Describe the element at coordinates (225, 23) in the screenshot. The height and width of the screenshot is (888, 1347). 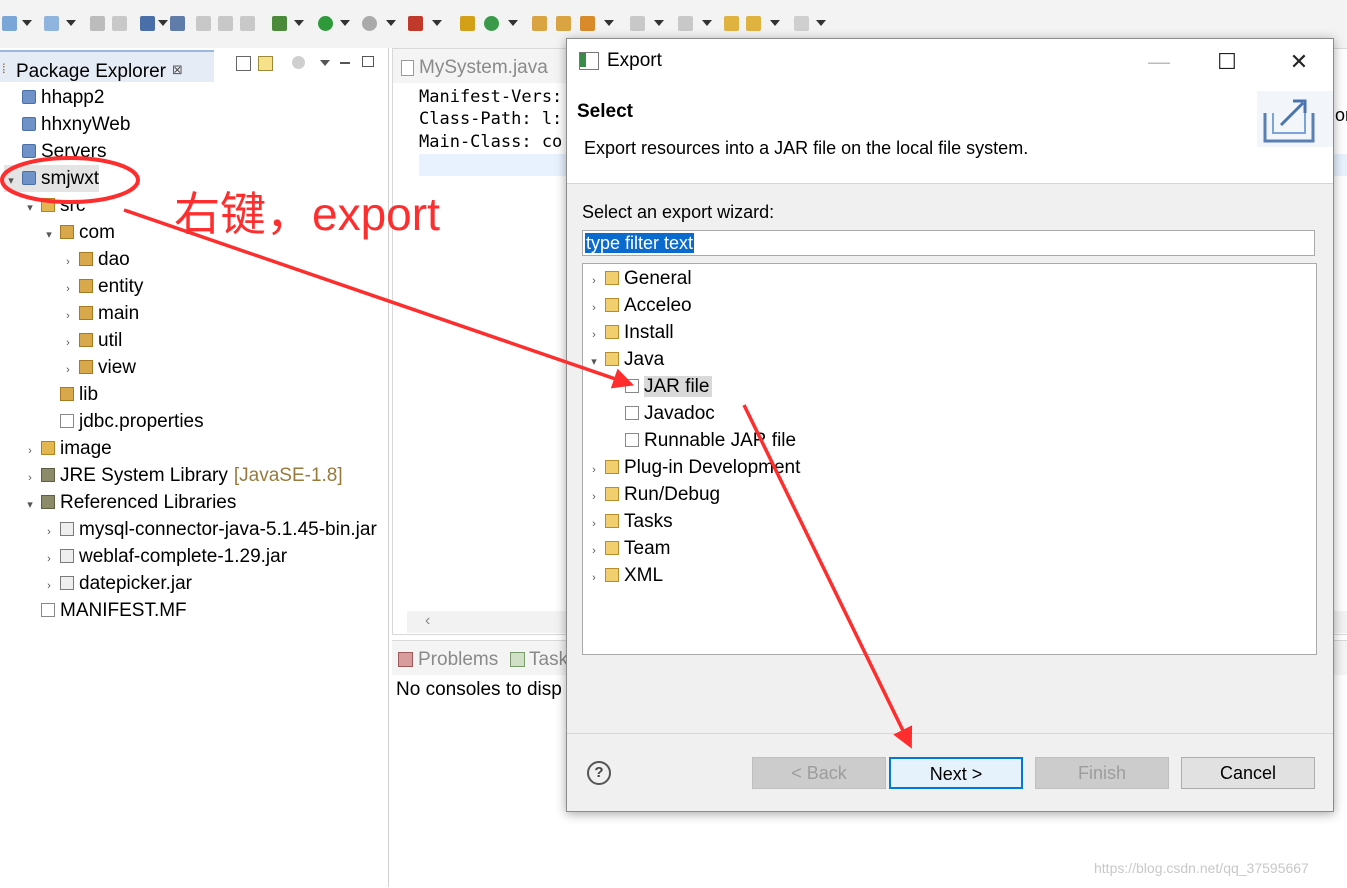
I see `block-selection-icon` at that location.